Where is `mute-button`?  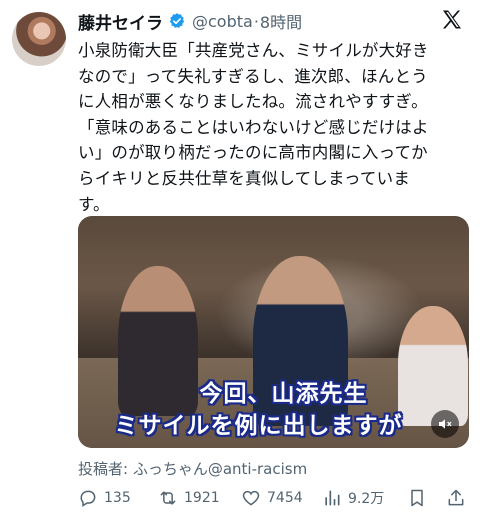
mute-button is located at coordinates (445, 424).